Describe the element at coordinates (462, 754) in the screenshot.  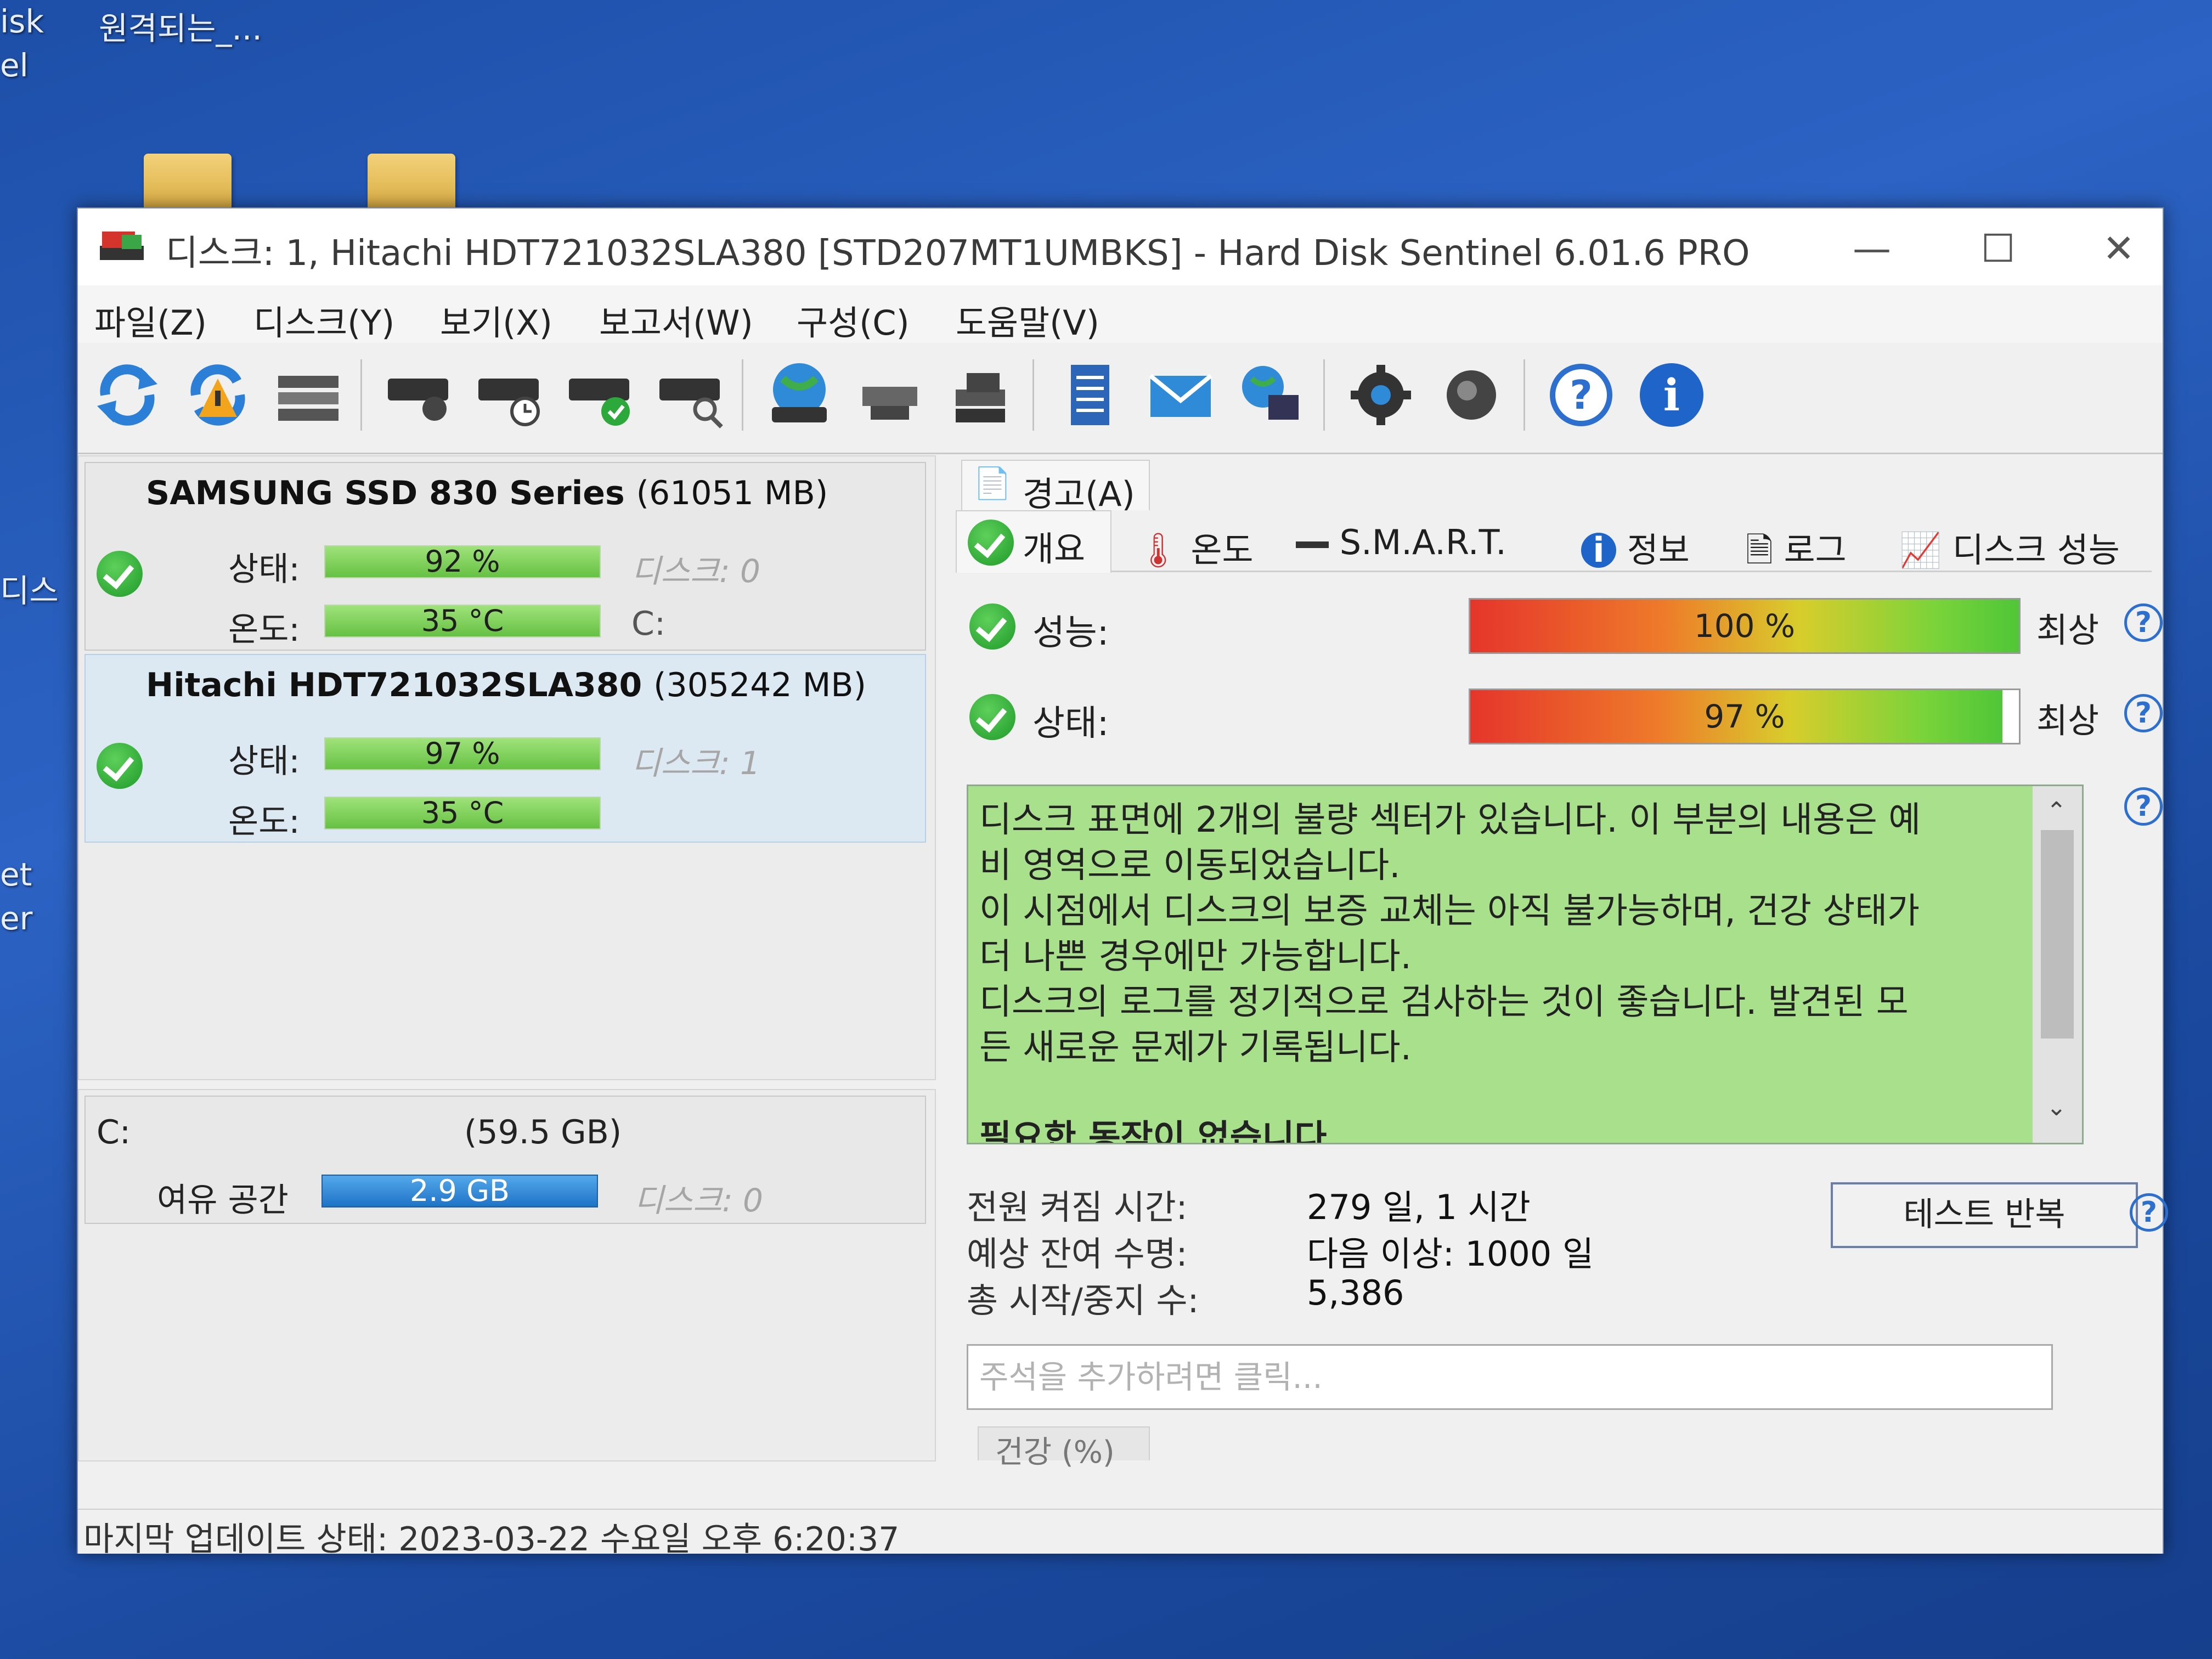
I see `status-bar: 97 %` at that location.